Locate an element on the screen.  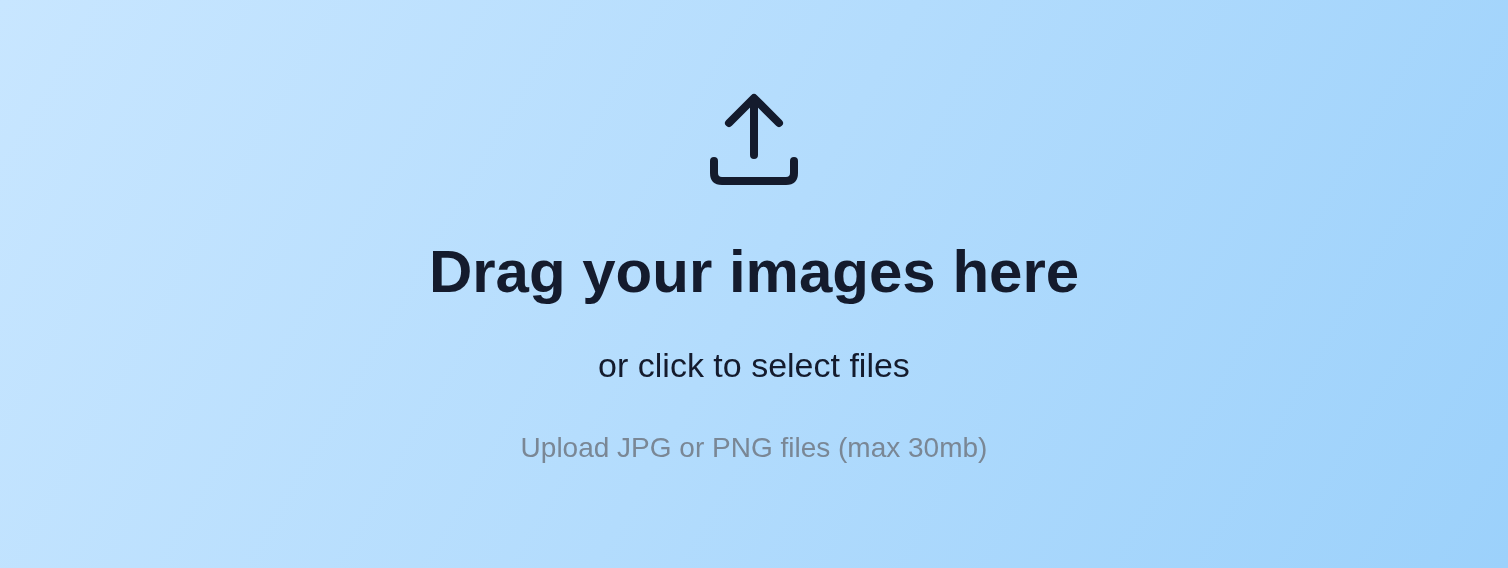
select-files-text: or click to select files is located at coordinates (754, 365).